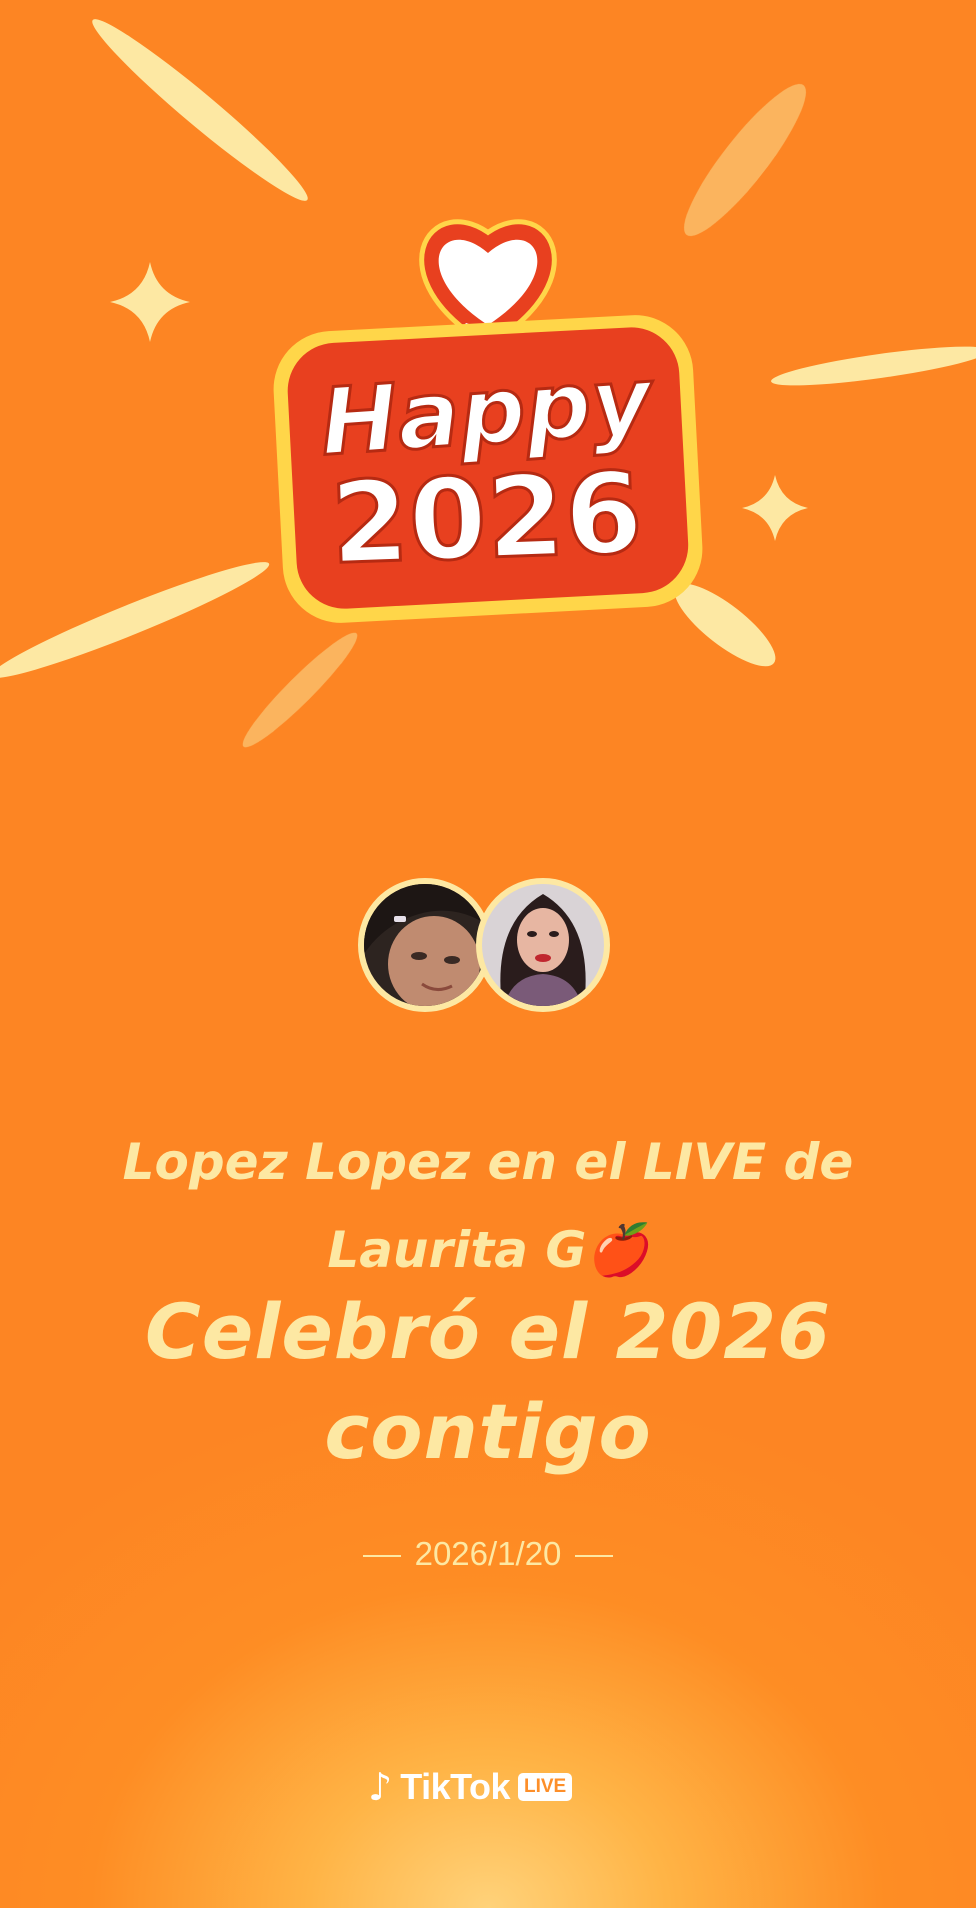 This screenshot has width=976, height=1908. I want to click on message-line-2: Laurita G🍎, so click(488, 1250).